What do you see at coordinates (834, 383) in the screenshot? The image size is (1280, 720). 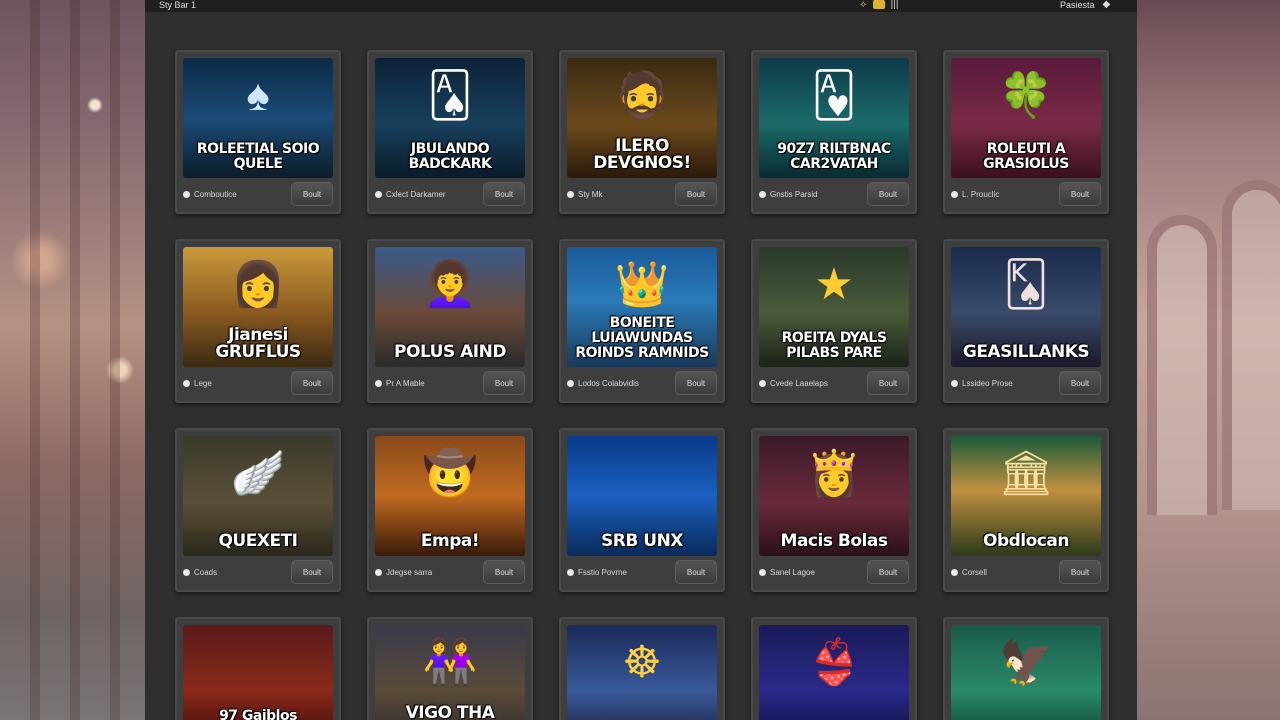 I see `game-meta: Cvede Laaelaps Boult` at bounding box center [834, 383].